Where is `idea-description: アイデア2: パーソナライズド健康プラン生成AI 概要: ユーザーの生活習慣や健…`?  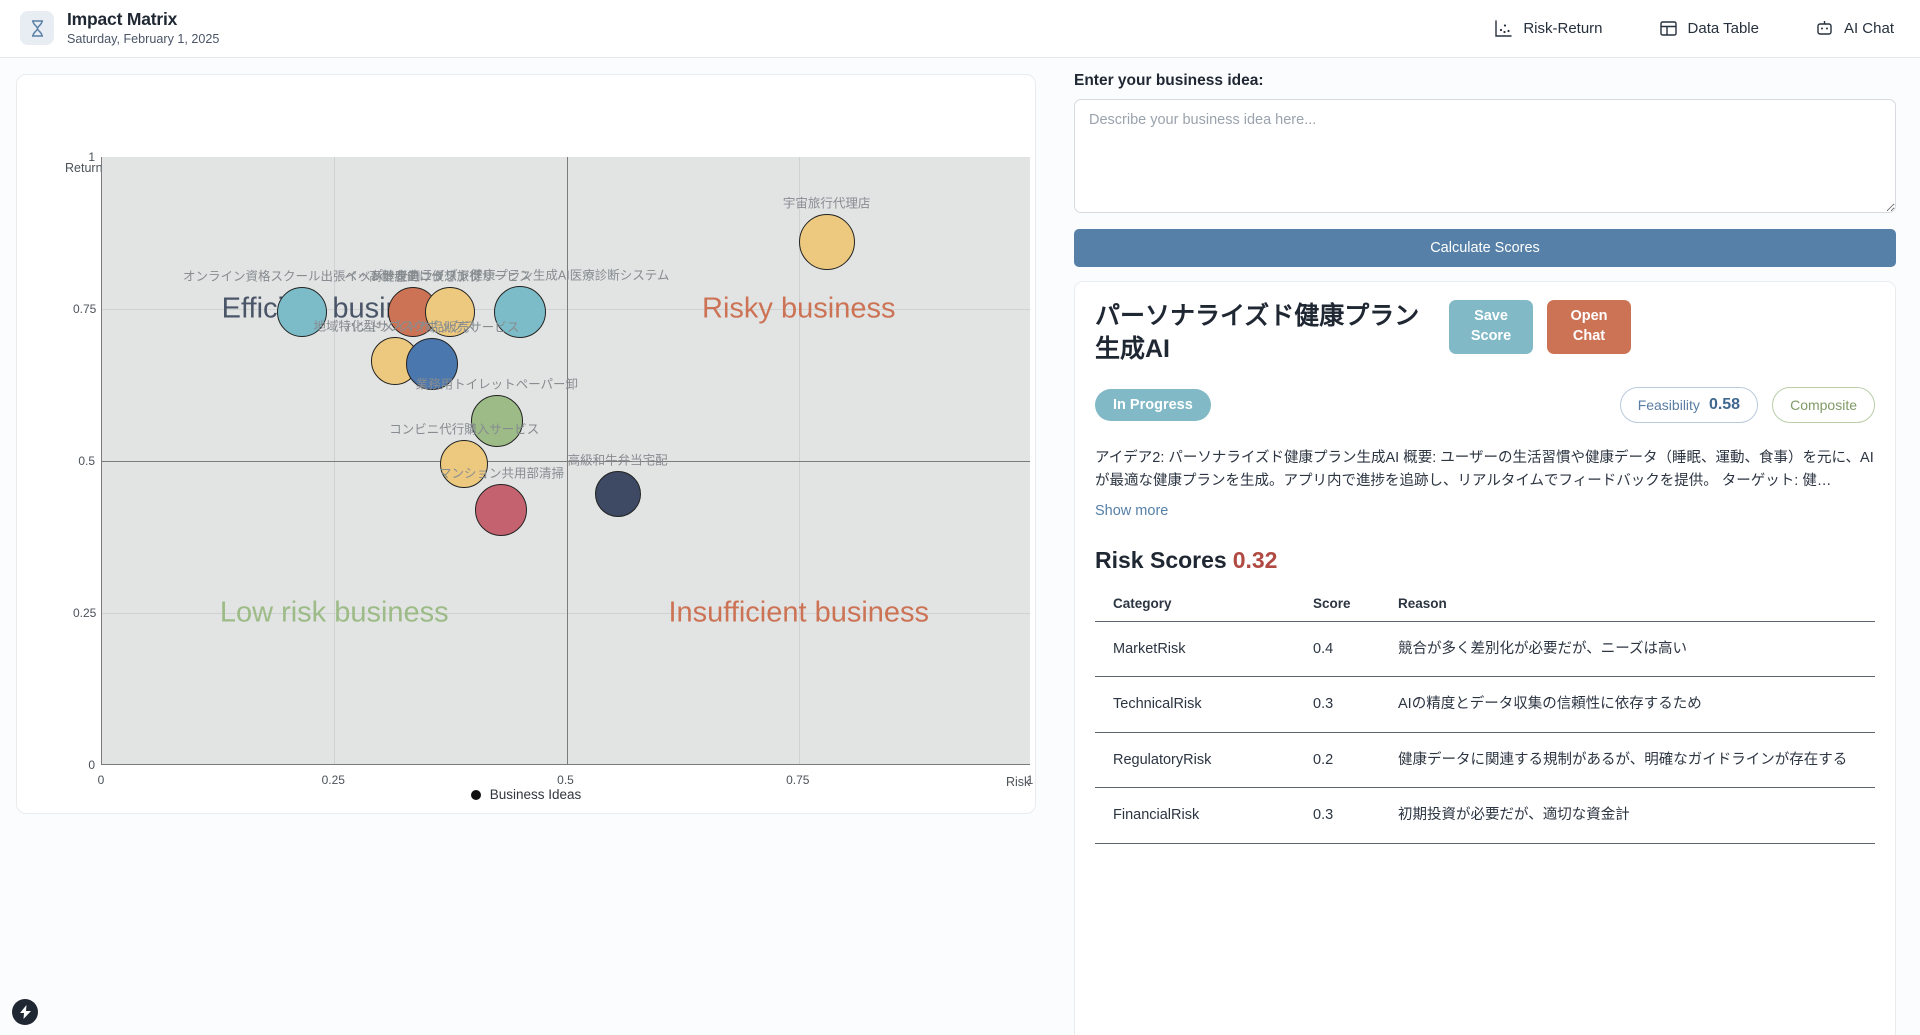 idea-description: アイデア2: パーソナライズド健康プラン生成AI 概要: ユーザーの生活習慣や健… is located at coordinates (1484, 470).